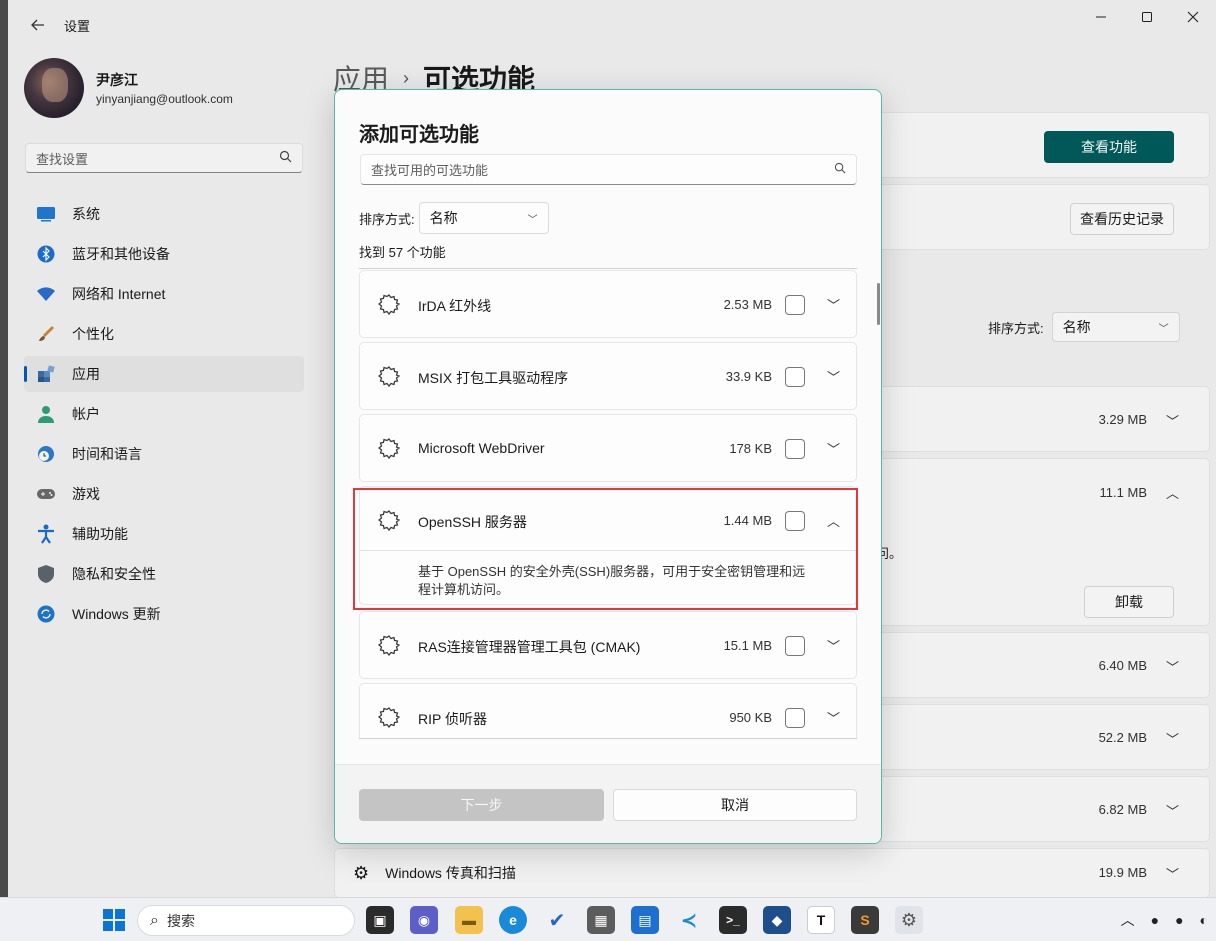  I want to click on next-button: 下一步, so click(481, 805).